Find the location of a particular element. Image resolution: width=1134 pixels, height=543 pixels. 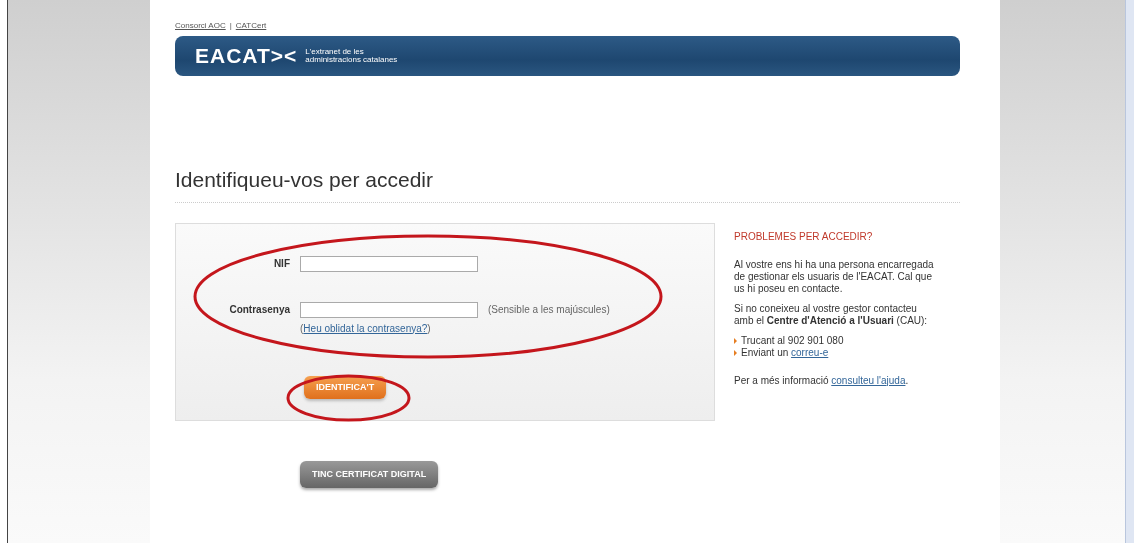

scrollbar is located at coordinates (1129, 271).